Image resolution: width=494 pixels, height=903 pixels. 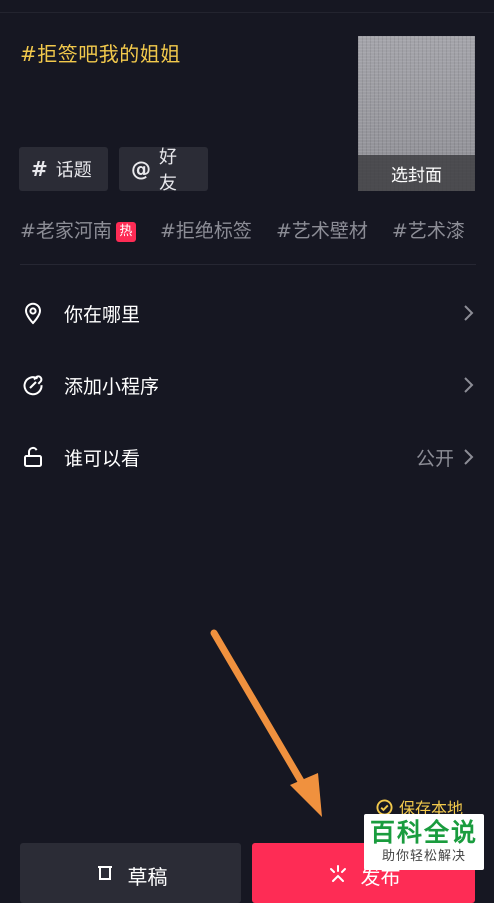 I want to click on mini-program-label: 添加小程序, so click(x=112, y=386).